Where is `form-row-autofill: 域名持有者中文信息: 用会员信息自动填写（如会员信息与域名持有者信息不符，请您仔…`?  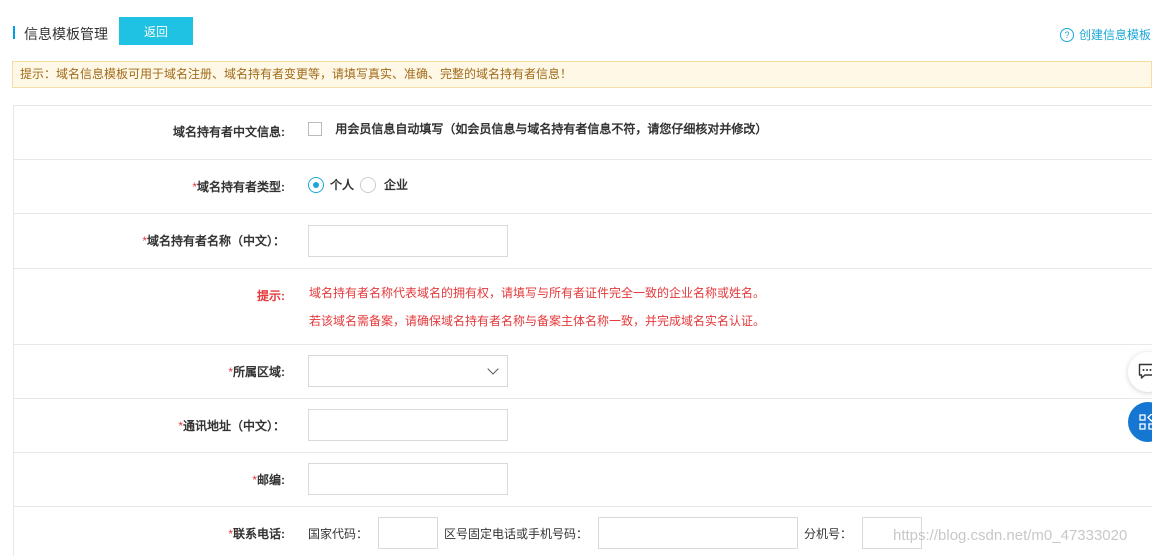 form-row-autofill: 域名持有者中文信息: 用会员信息自动填写（如会员信息与域名持有者信息不符，请您仔… is located at coordinates (583, 133).